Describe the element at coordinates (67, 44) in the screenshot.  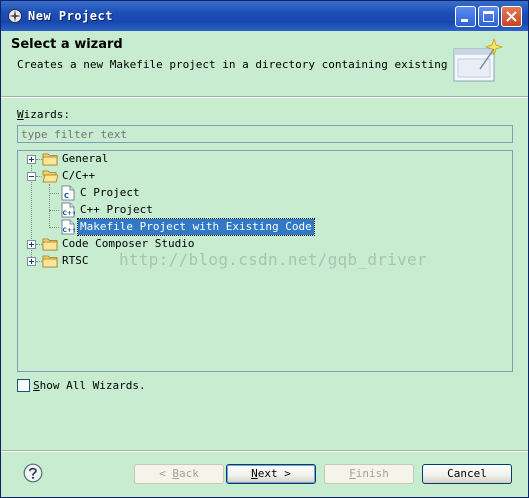
I see `wizard-title: Select a wizard` at that location.